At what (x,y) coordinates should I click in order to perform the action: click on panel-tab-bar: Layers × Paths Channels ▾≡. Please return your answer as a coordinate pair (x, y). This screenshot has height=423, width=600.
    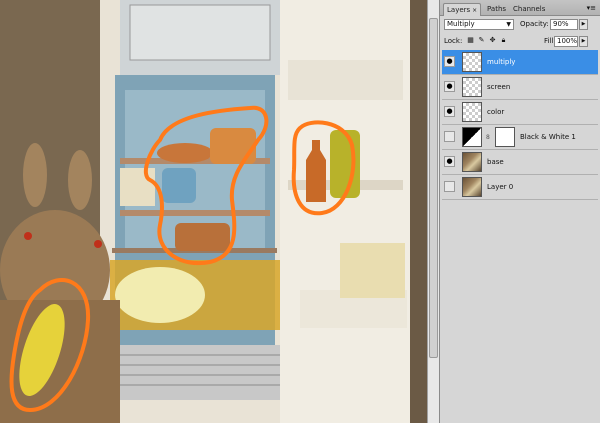
    Looking at the image, I should click on (520, 8).